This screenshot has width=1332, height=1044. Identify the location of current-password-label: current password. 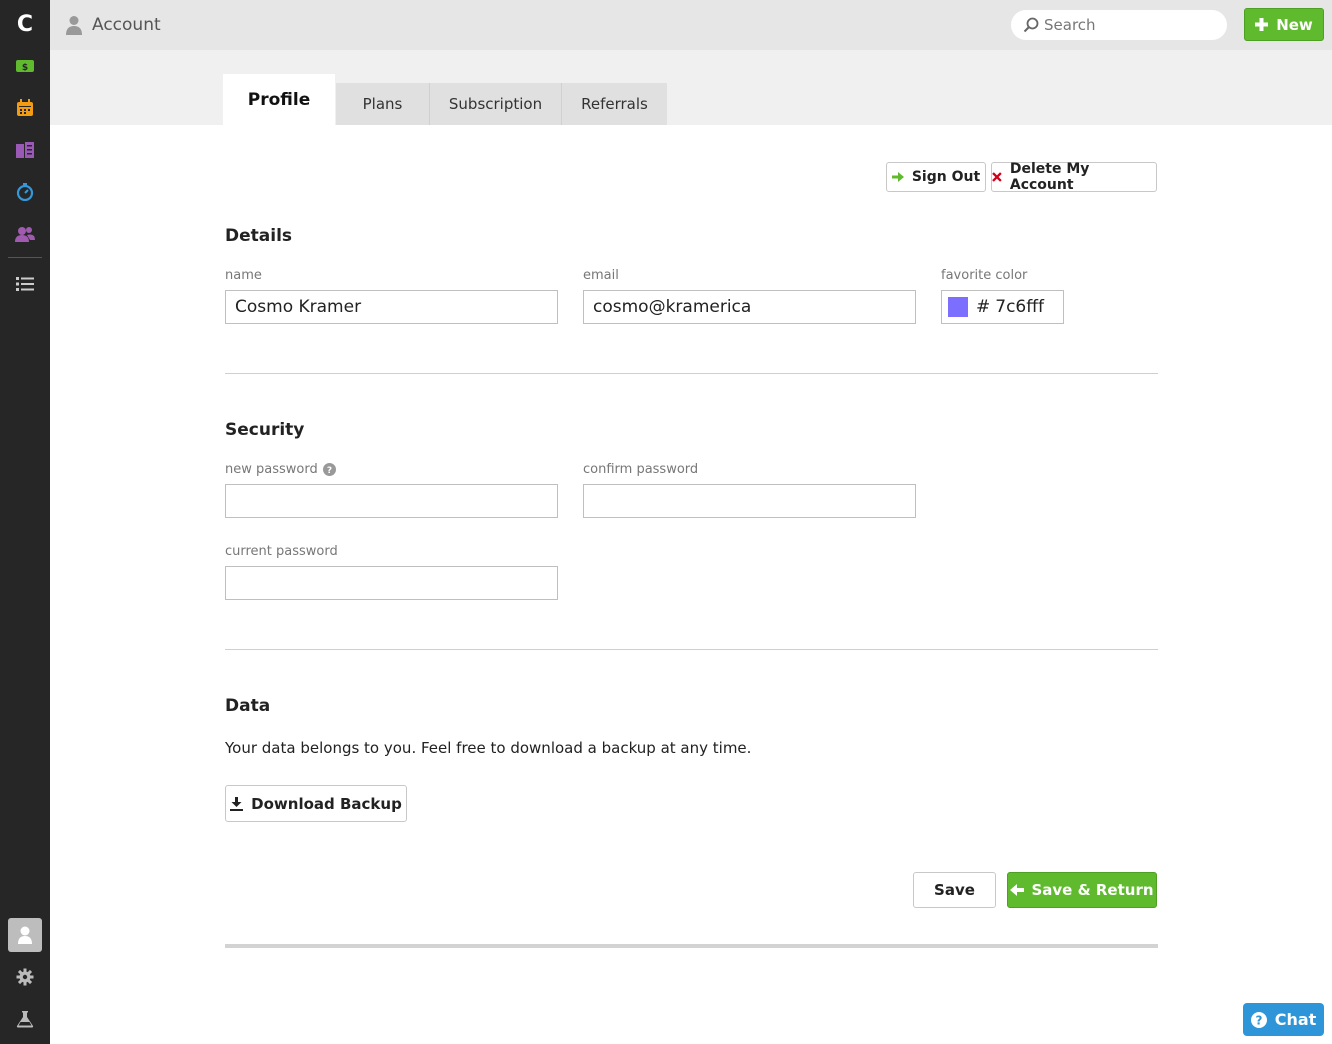
(281, 551).